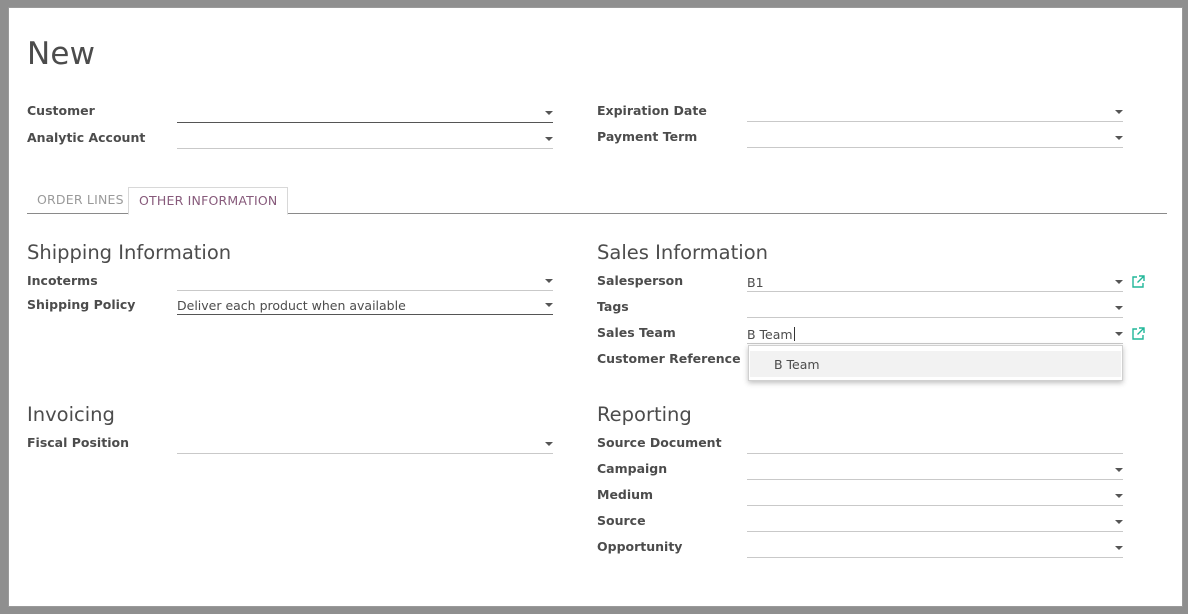  I want to click on incoterms-field, so click(365, 281).